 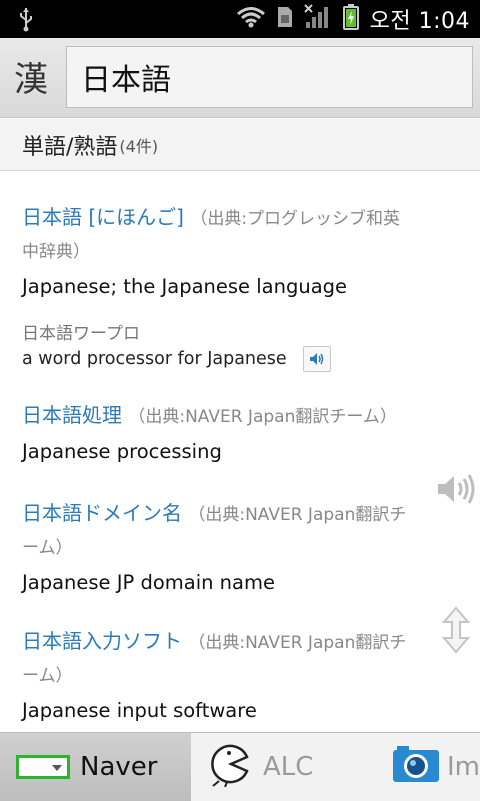 I want to click on section-header: 単語/熟語 (4件), so click(x=240, y=145).